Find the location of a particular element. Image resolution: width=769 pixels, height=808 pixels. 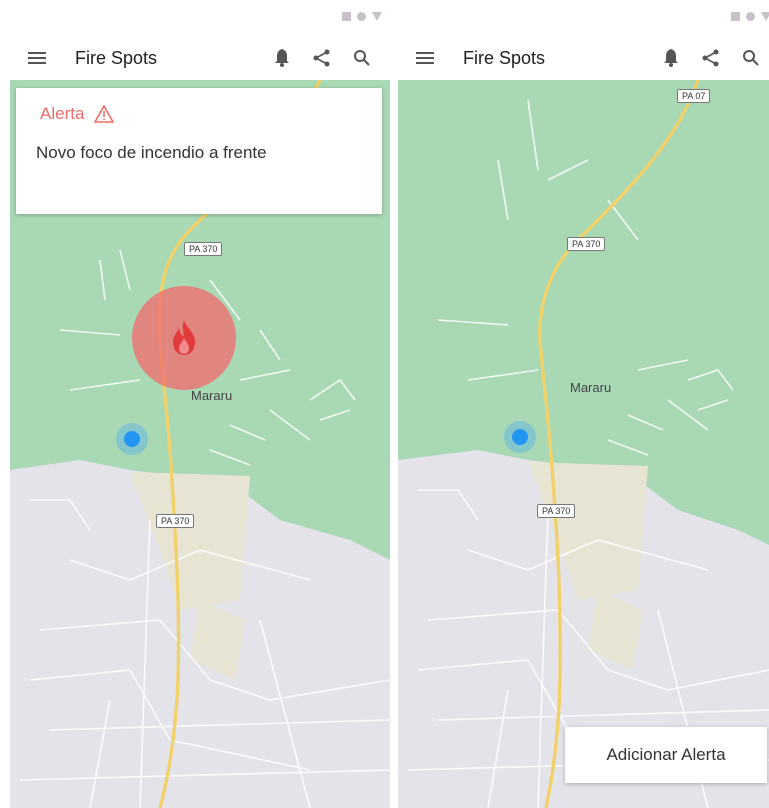

fire-icon is located at coordinates (184, 337).